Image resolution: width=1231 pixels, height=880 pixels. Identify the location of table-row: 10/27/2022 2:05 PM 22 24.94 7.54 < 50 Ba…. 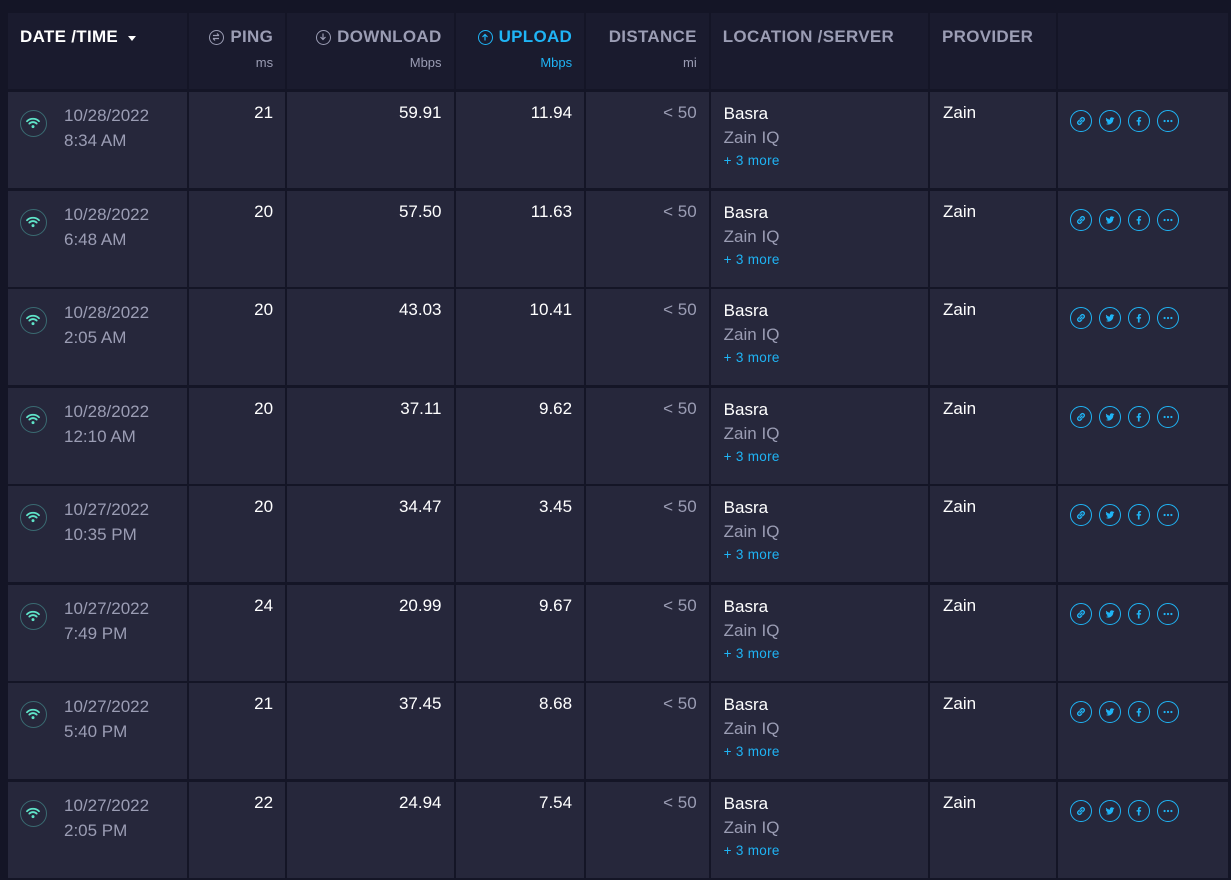
(618, 829).